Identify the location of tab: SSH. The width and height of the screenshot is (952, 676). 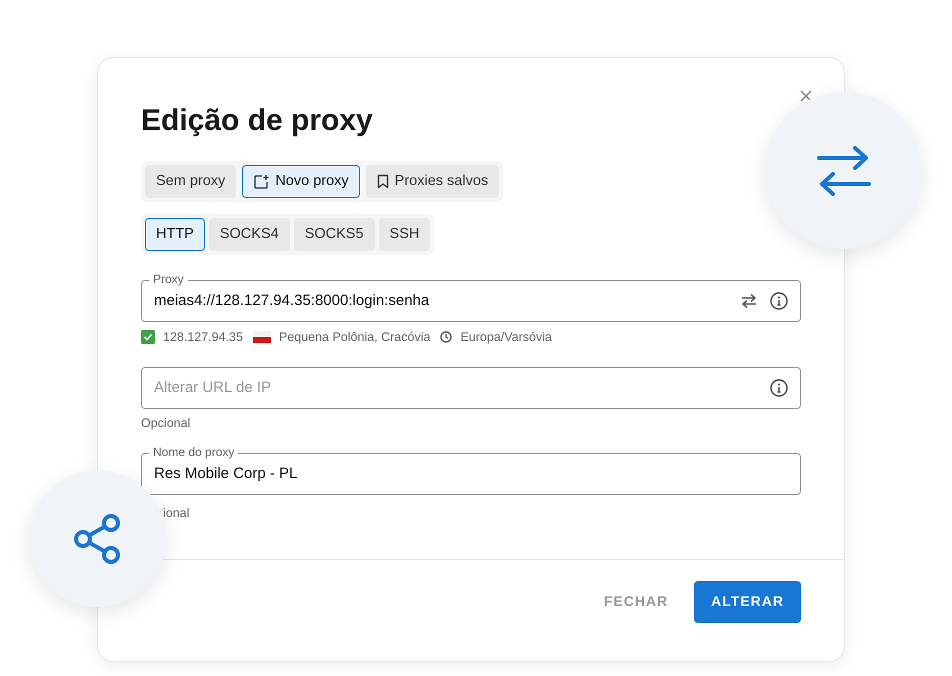
(404, 234).